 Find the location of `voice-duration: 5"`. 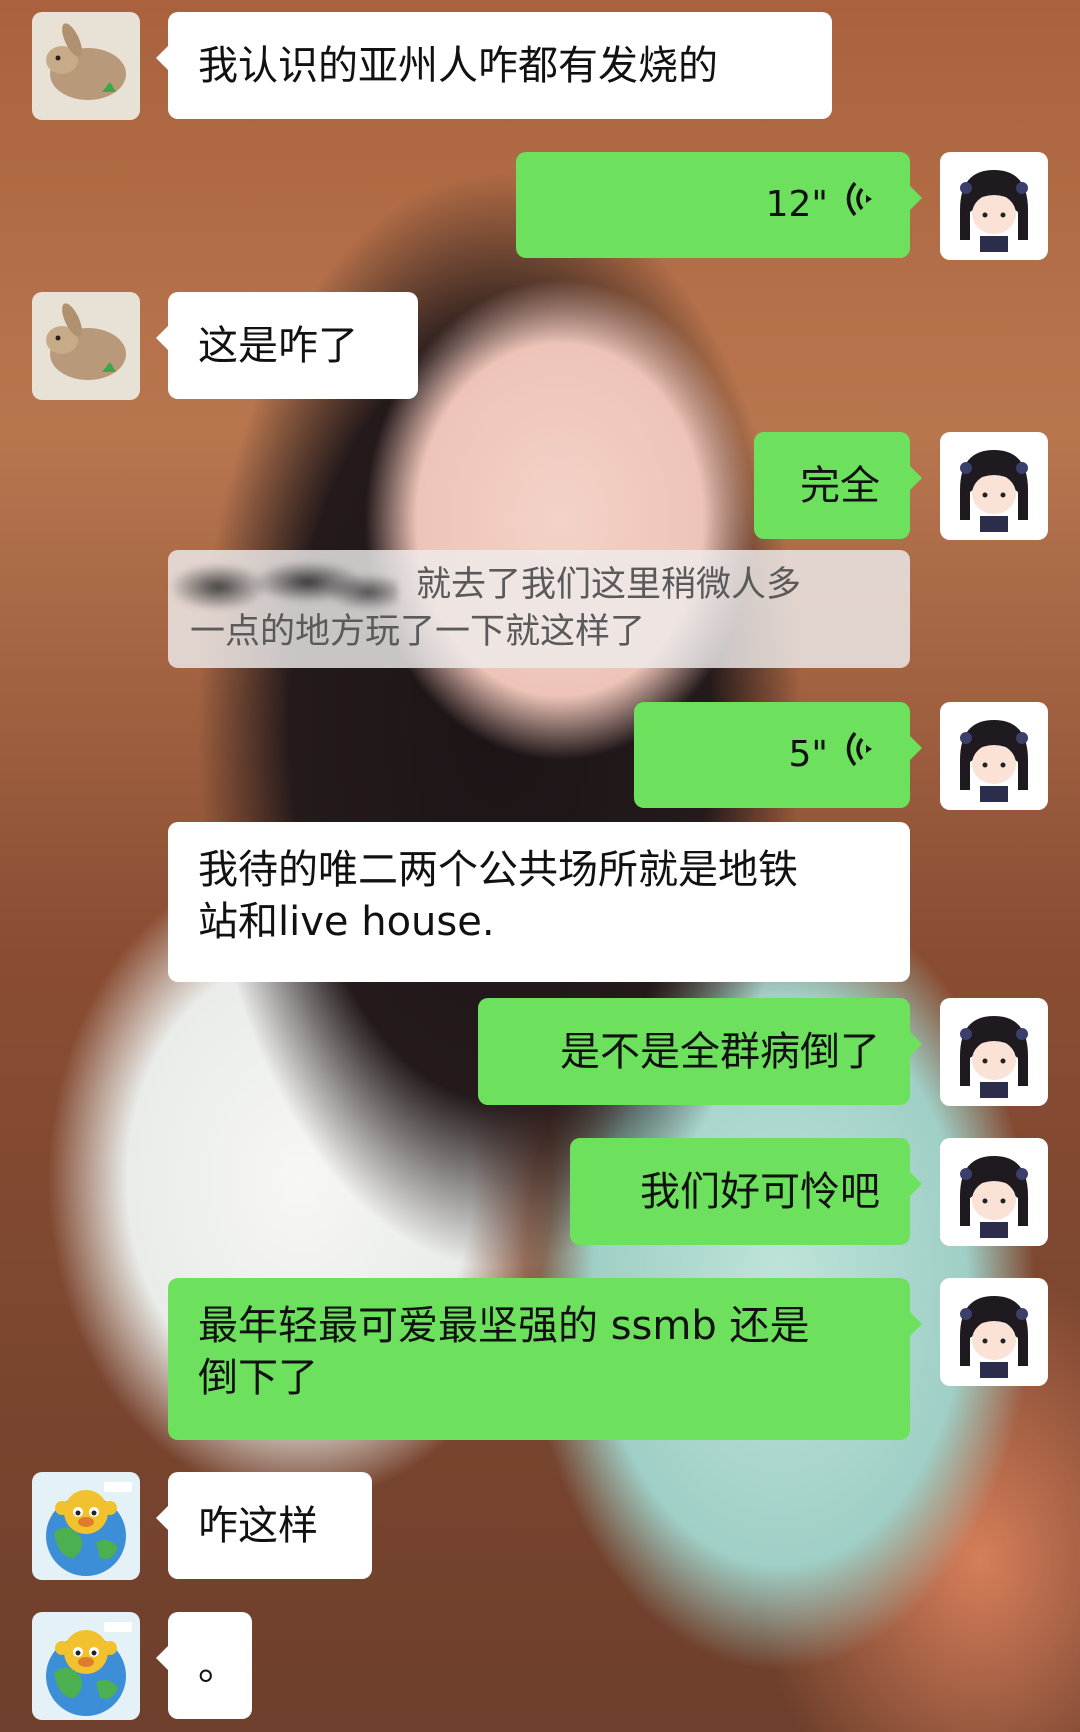

voice-duration: 5" is located at coordinates (808, 754).